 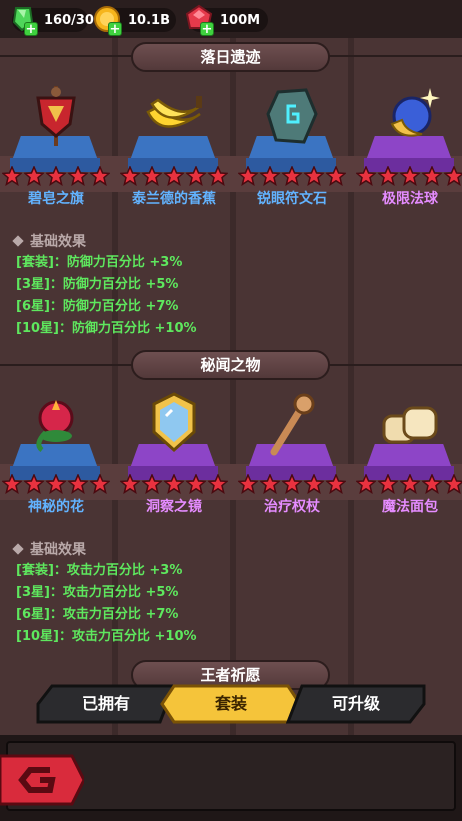 I want to click on coin-counter: + 10.1B, so click(x=135, y=21).